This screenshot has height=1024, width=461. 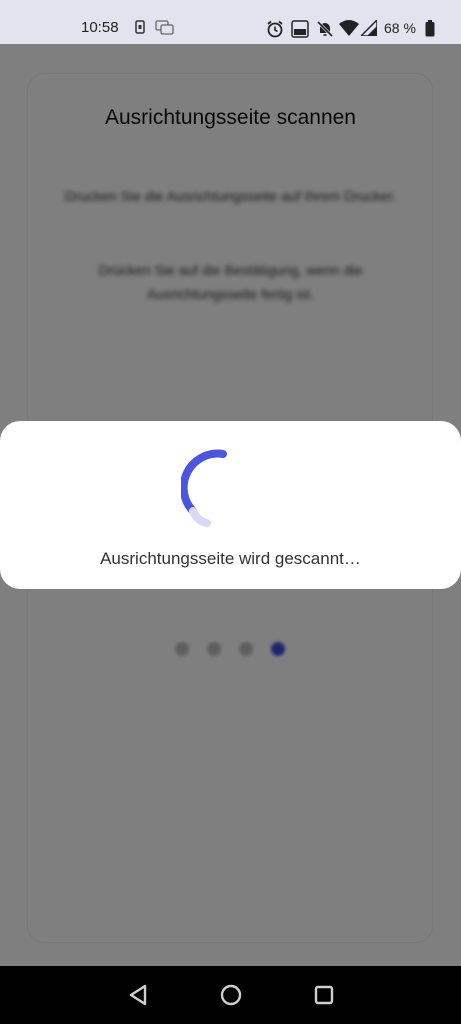 I want to click on mute-icon, so click(x=325, y=29).